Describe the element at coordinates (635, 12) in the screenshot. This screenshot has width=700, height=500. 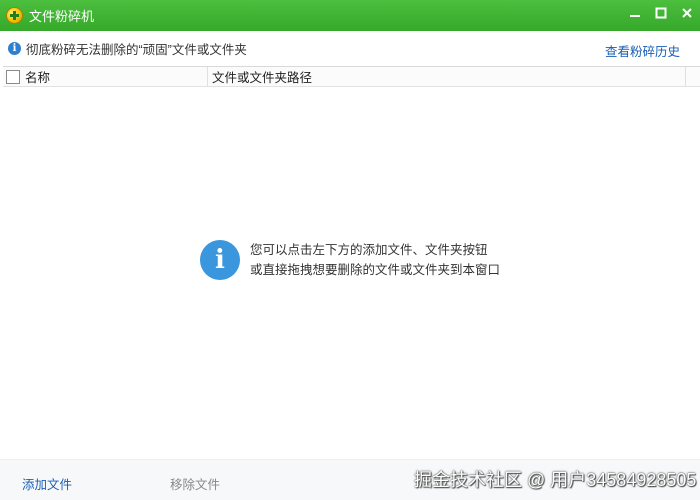
I see `minimize-button` at that location.